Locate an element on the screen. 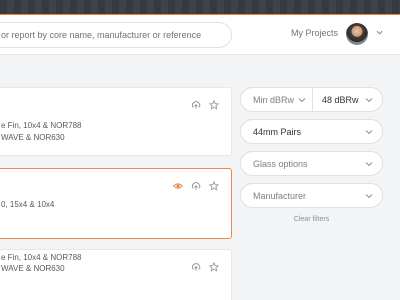  db-rating-filter: Min dBRw 48 dBRw is located at coordinates (311, 99).